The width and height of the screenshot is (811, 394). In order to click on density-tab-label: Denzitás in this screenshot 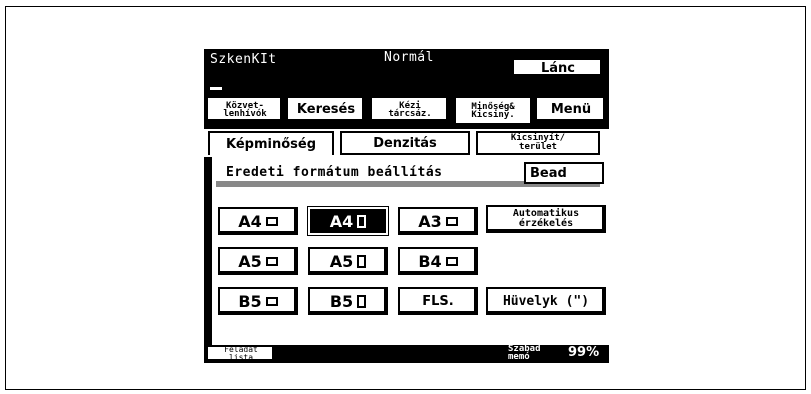, I will do `click(405, 143)`.